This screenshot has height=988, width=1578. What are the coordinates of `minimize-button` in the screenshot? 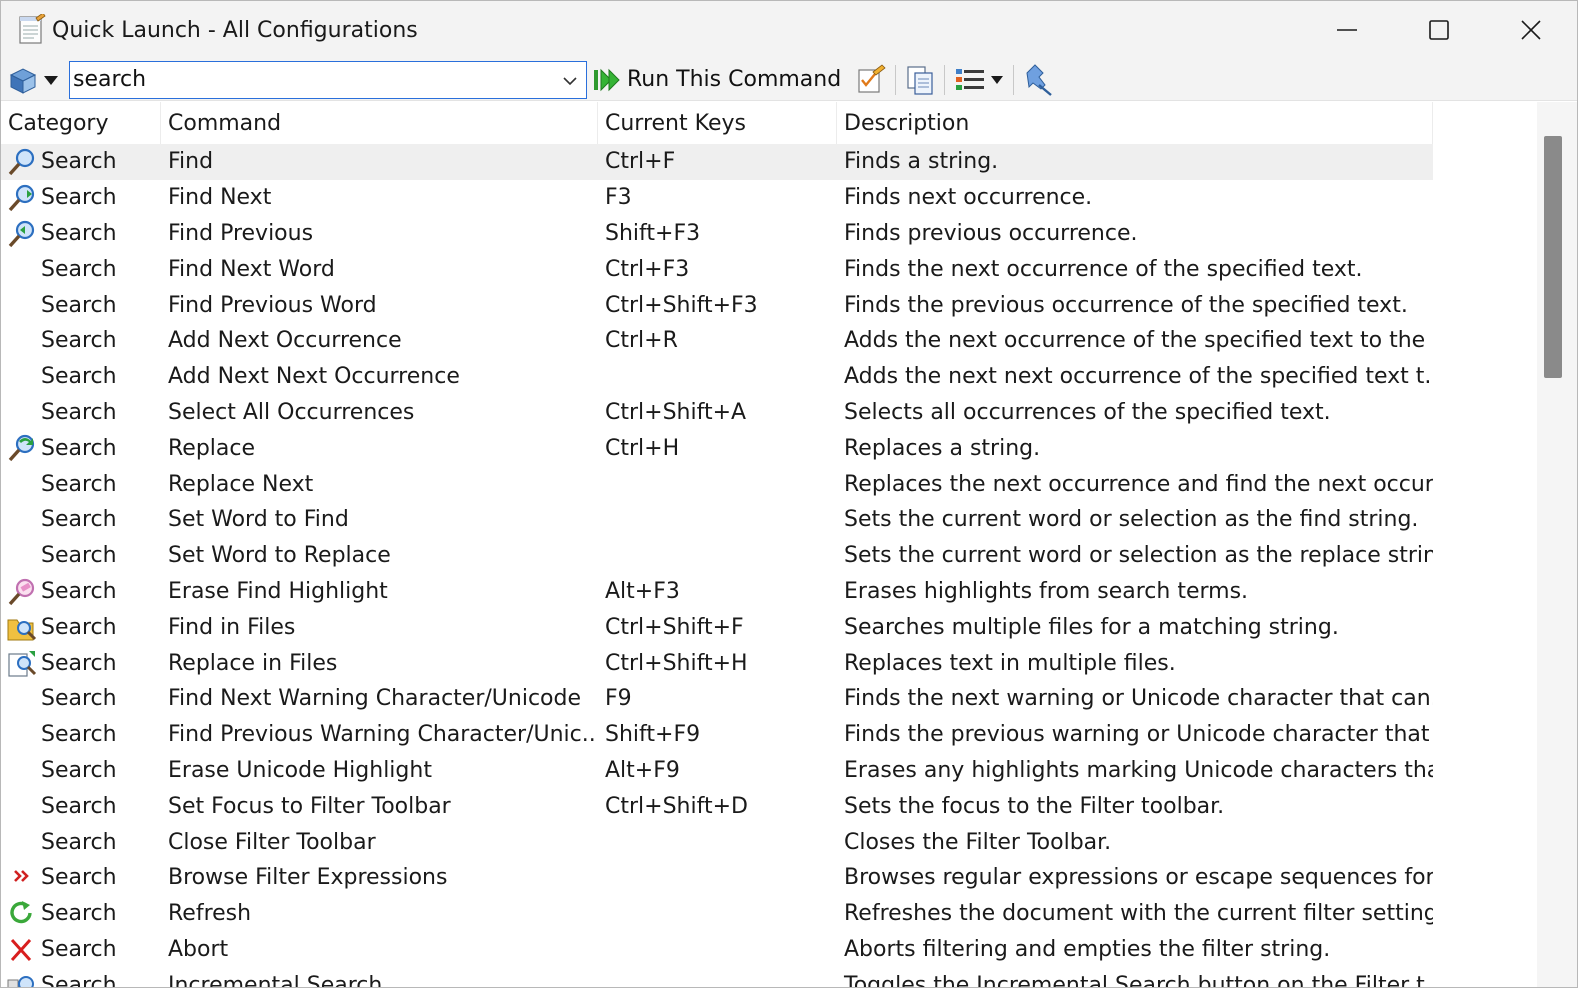 It's located at (1347, 30).